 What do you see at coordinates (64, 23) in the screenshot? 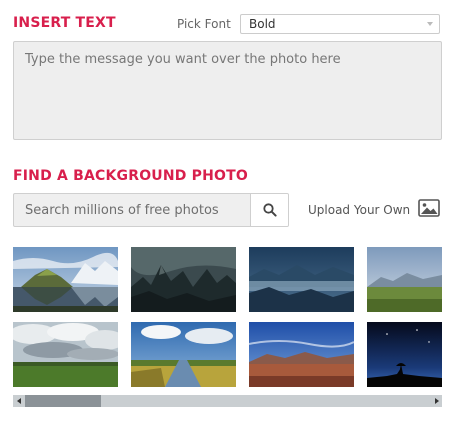
I see `insert-text-title: INSERT TEXT` at bounding box center [64, 23].